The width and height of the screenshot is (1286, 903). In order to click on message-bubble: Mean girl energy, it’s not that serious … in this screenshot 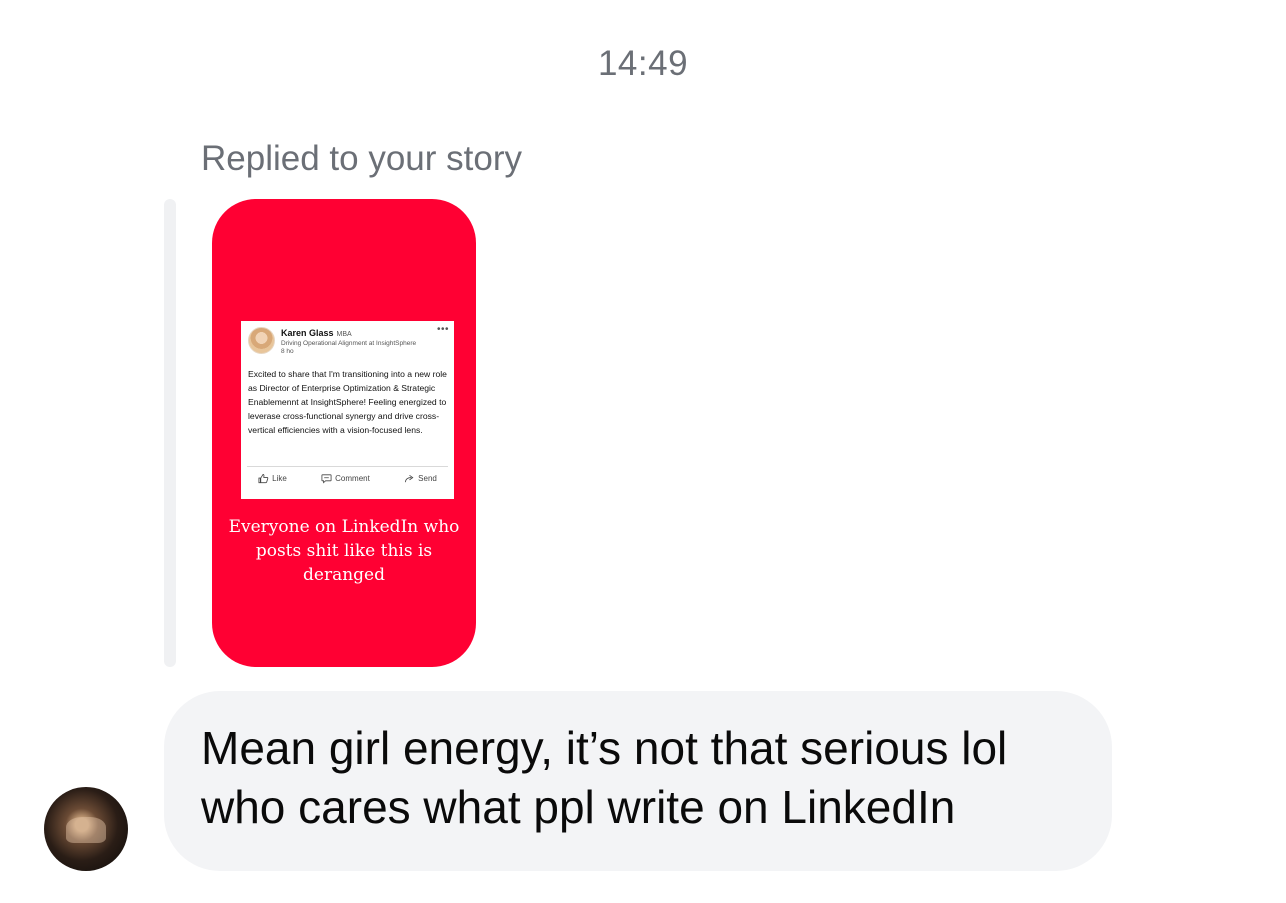, I will do `click(638, 781)`.